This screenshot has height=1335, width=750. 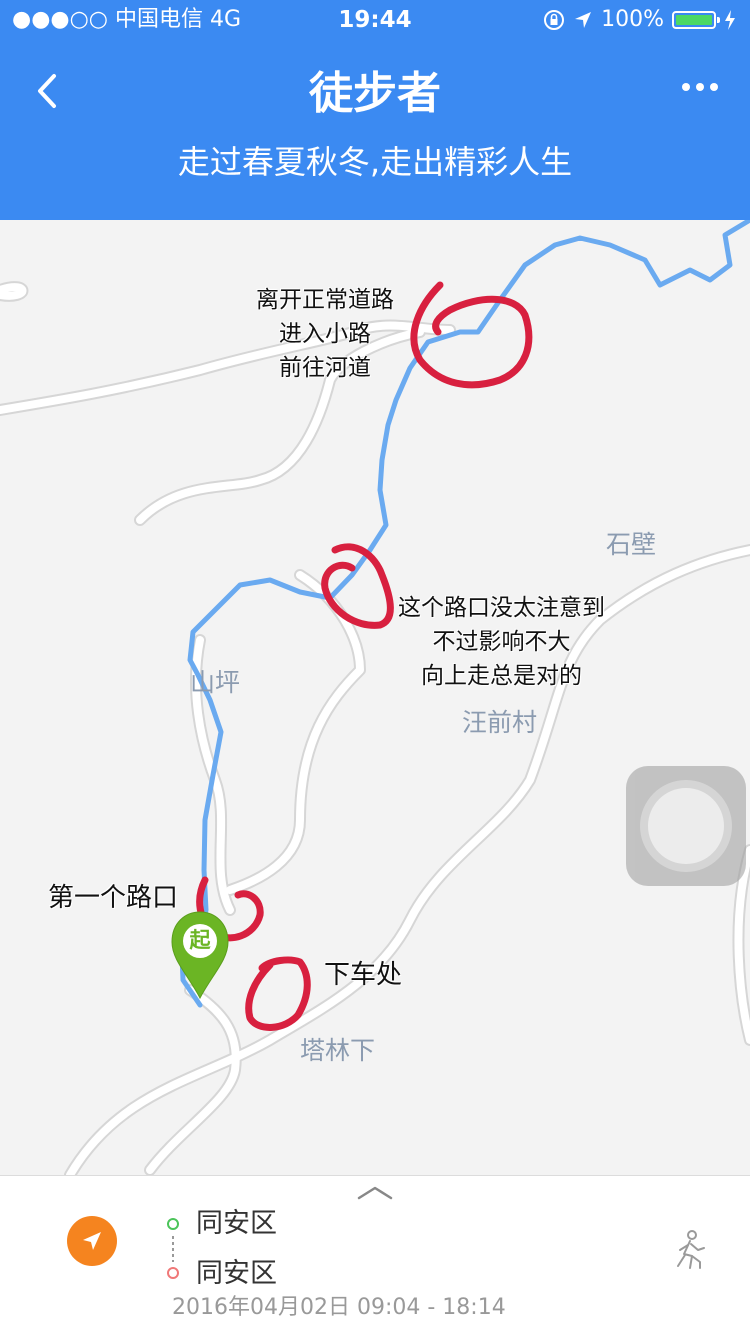 I want to click on annotation-middle-line: 不过影响不大, so click(x=501, y=642).